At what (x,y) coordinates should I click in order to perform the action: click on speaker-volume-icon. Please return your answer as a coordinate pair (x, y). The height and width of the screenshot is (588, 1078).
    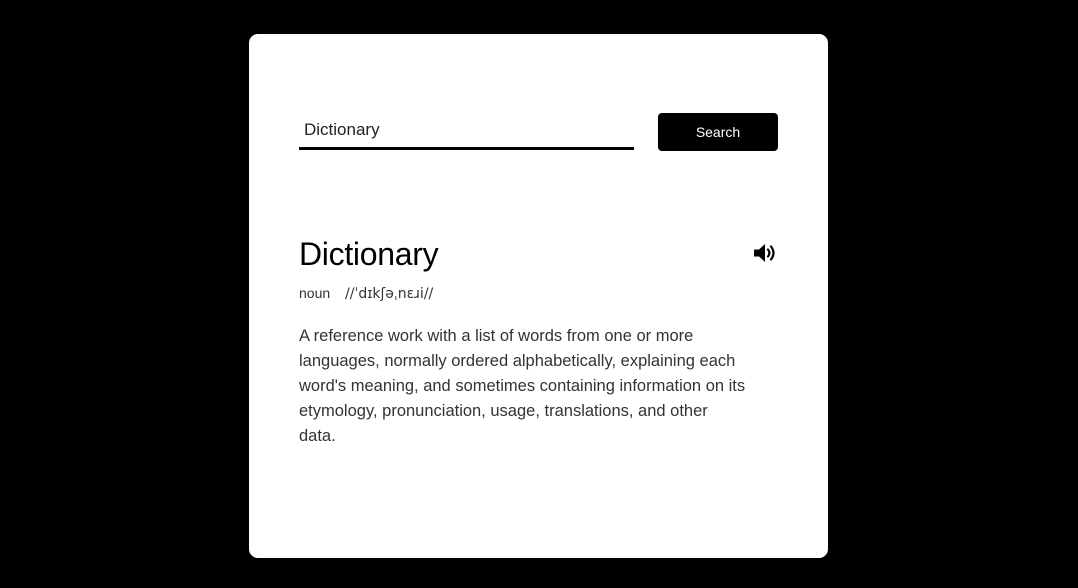
    Looking at the image, I should click on (764, 253).